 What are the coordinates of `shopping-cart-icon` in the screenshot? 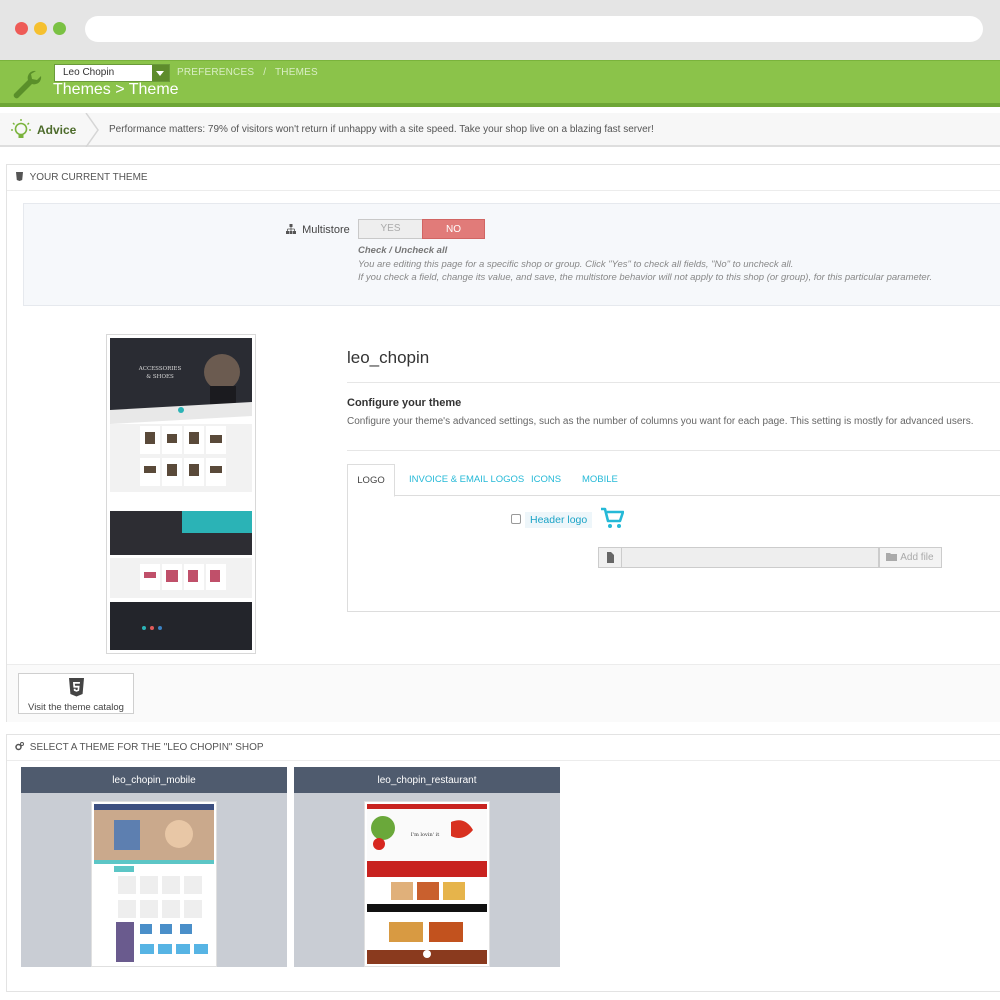 It's located at (612, 517).